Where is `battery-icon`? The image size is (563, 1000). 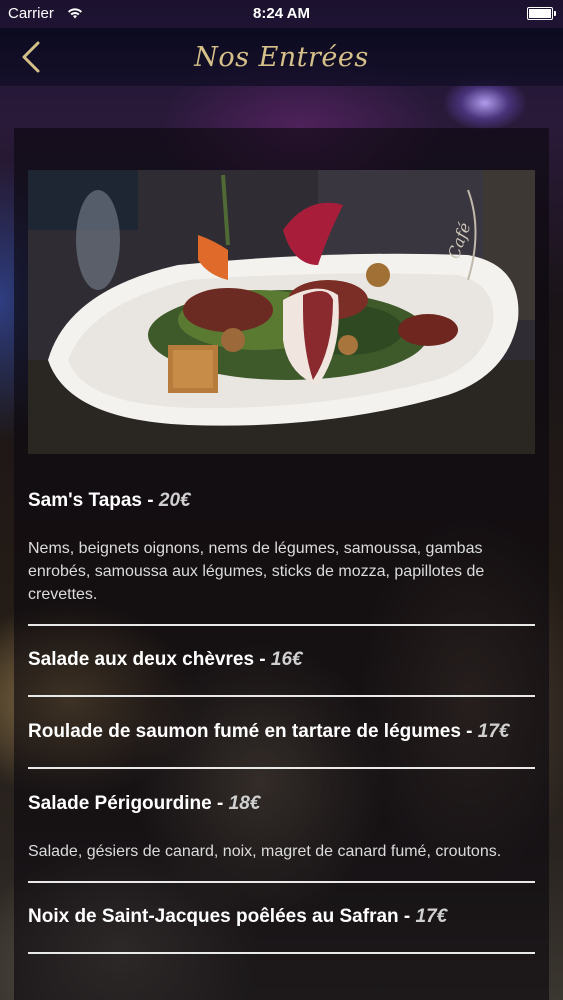 battery-icon is located at coordinates (541, 13).